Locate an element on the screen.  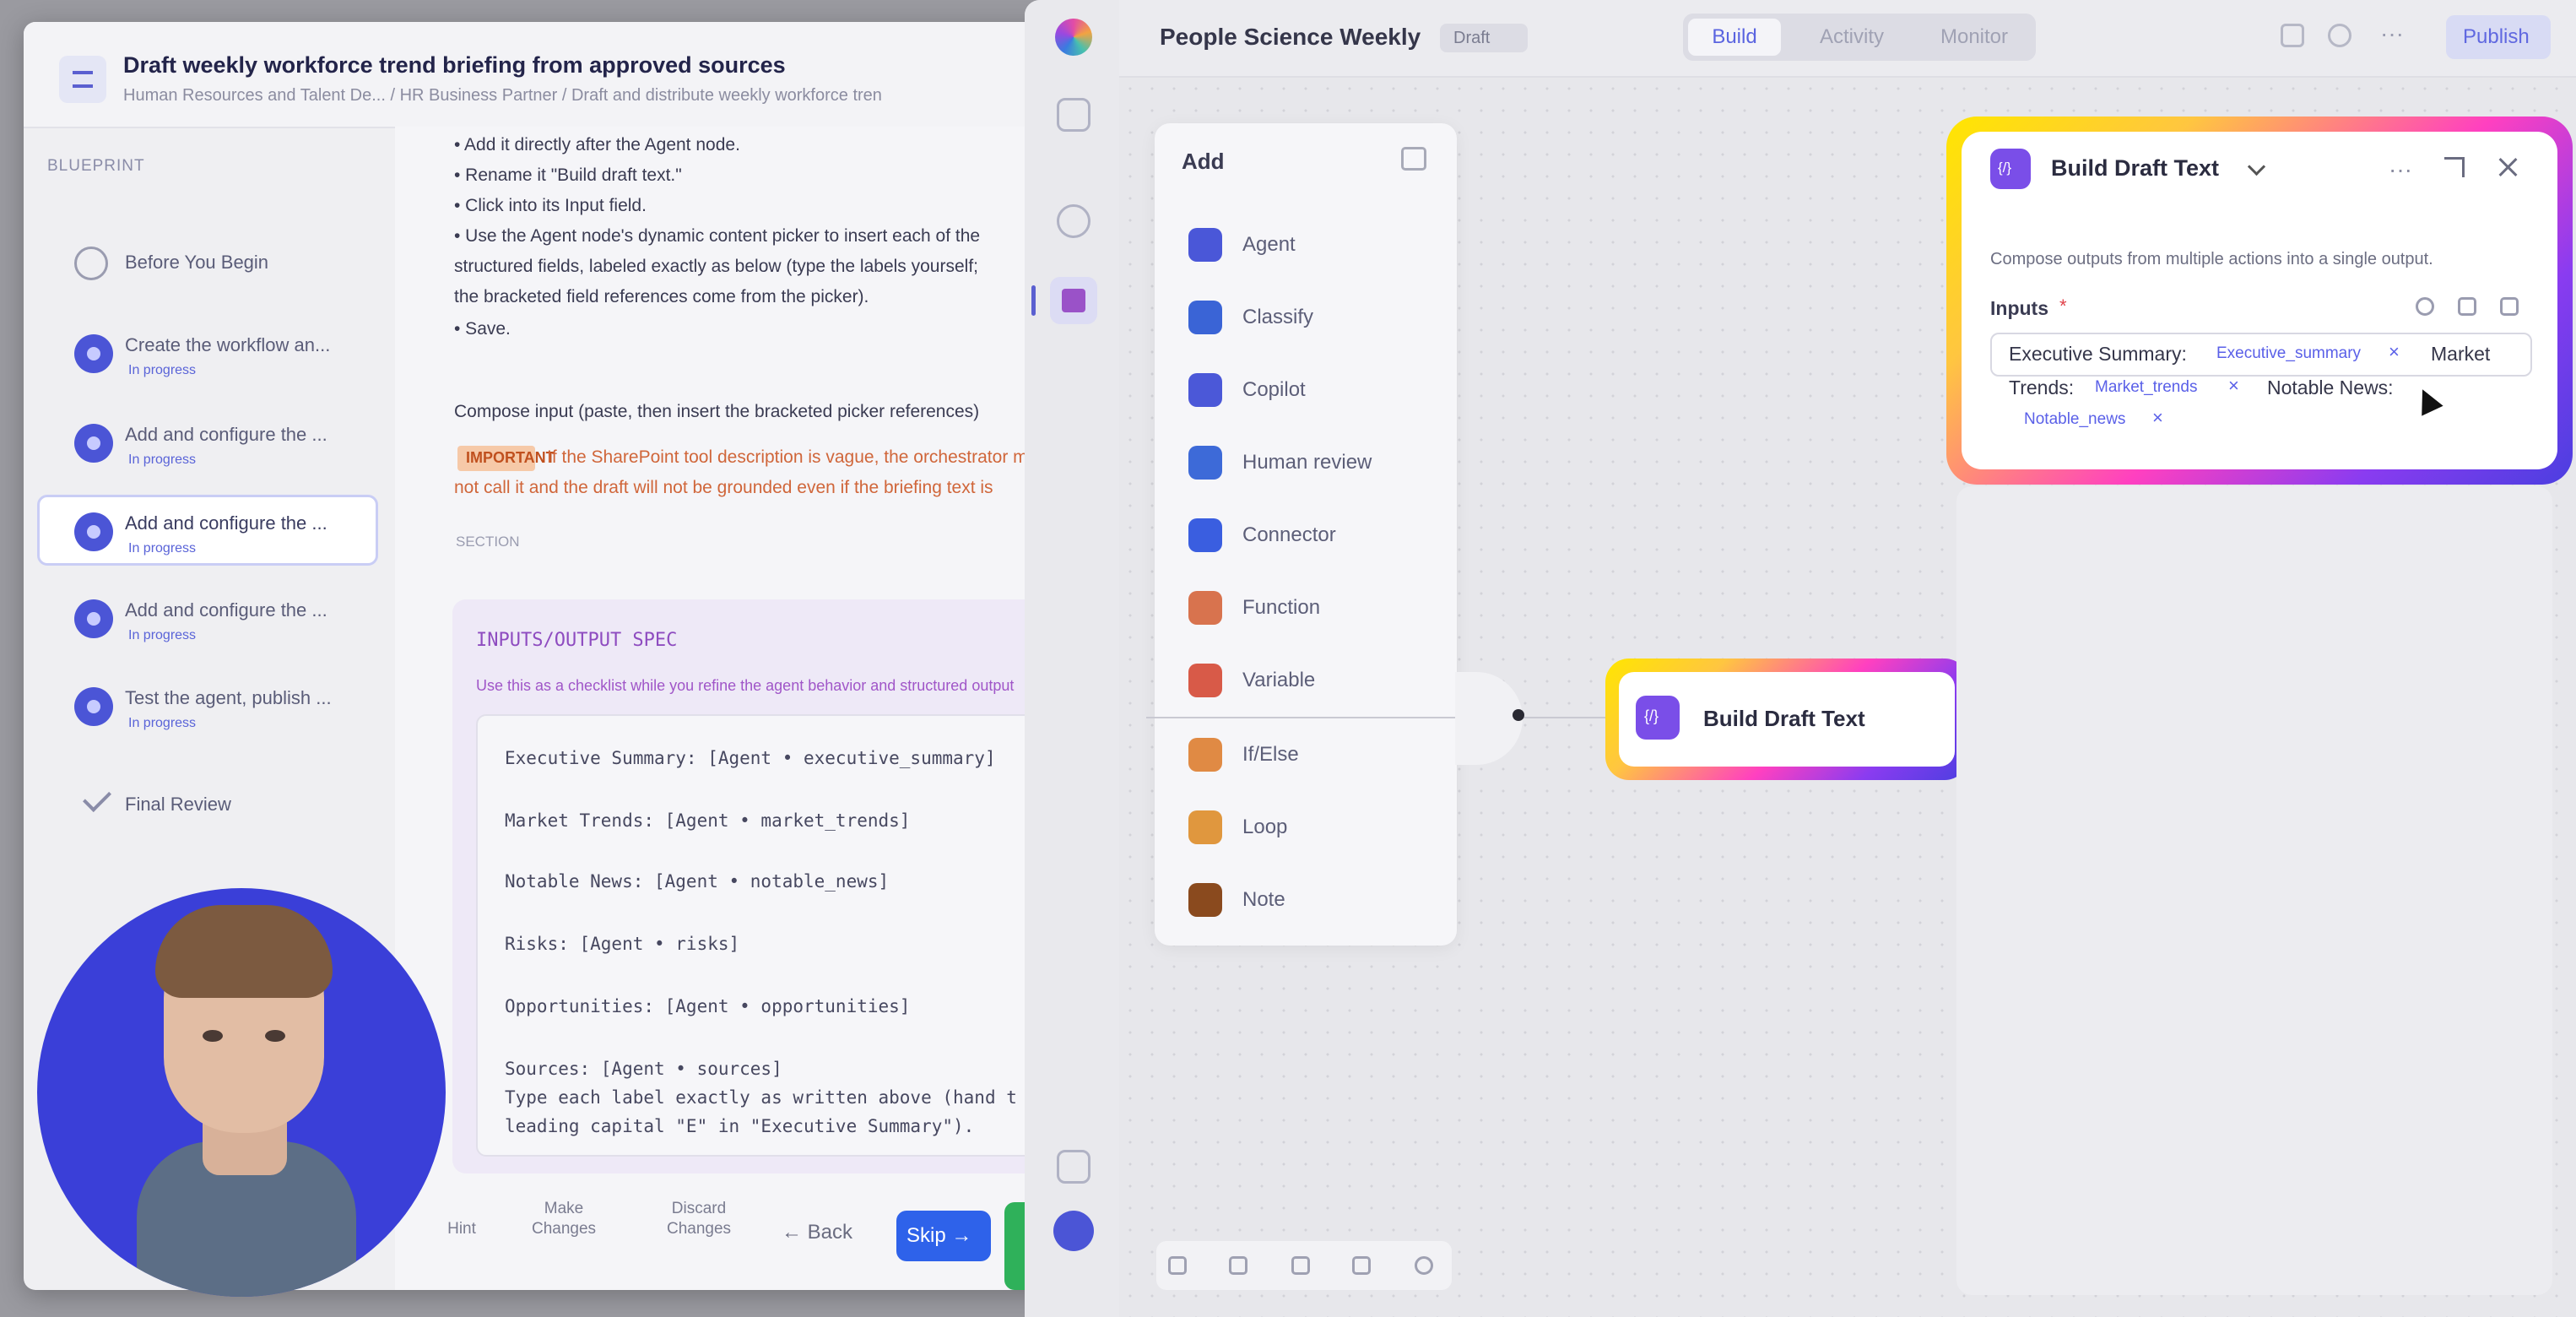
home-icon is located at coordinates (1073, 115).